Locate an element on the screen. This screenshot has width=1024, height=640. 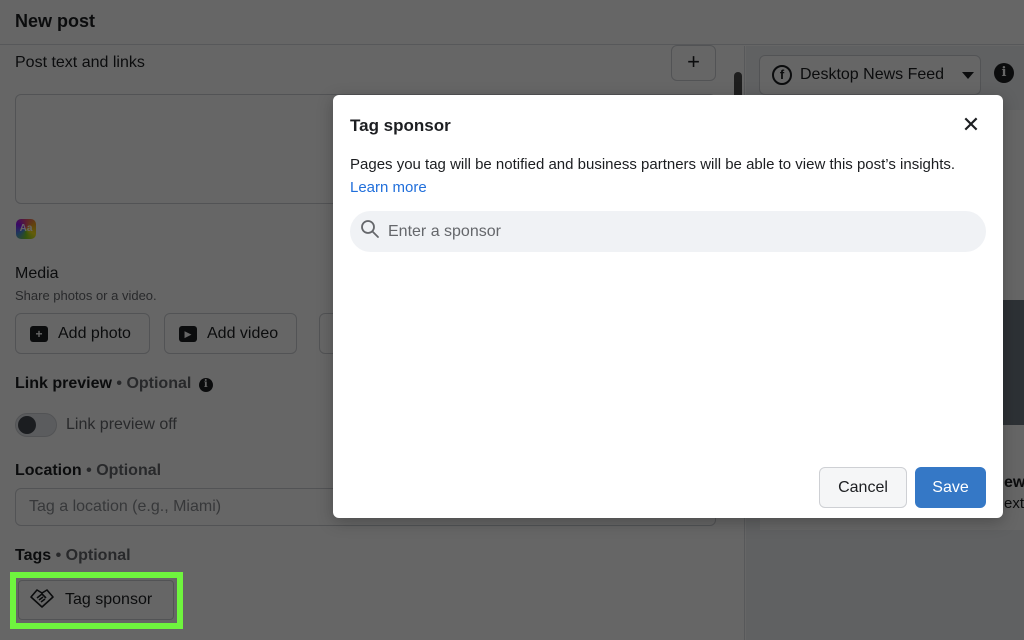
sponsor-search-field is located at coordinates (668, 231).